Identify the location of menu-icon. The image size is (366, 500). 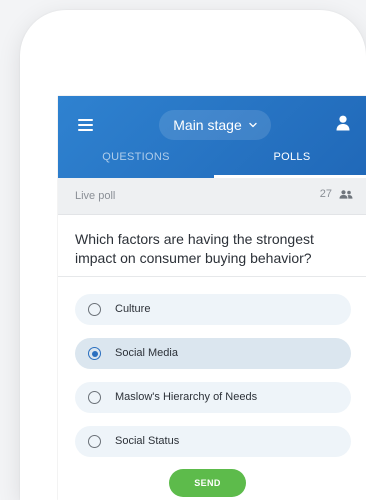
(85, 125).